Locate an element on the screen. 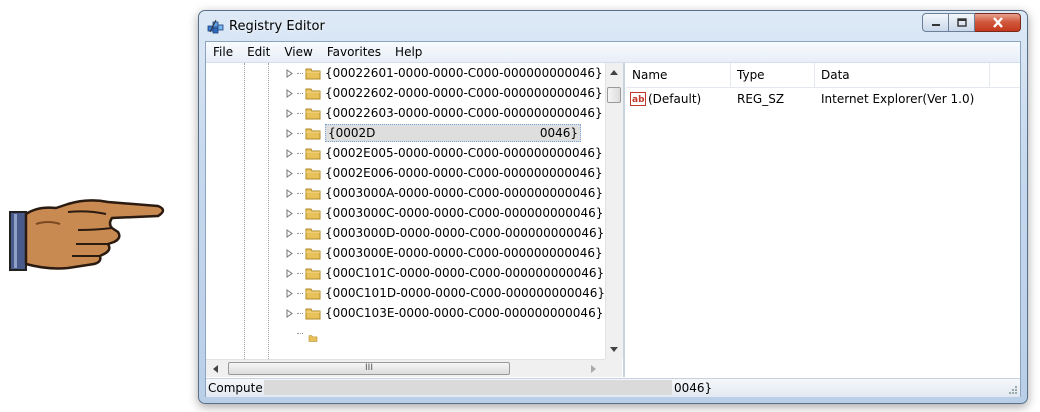 This screenshot has width=1040, height=412. column-header-name: Name is located at coordinates (678, 75).